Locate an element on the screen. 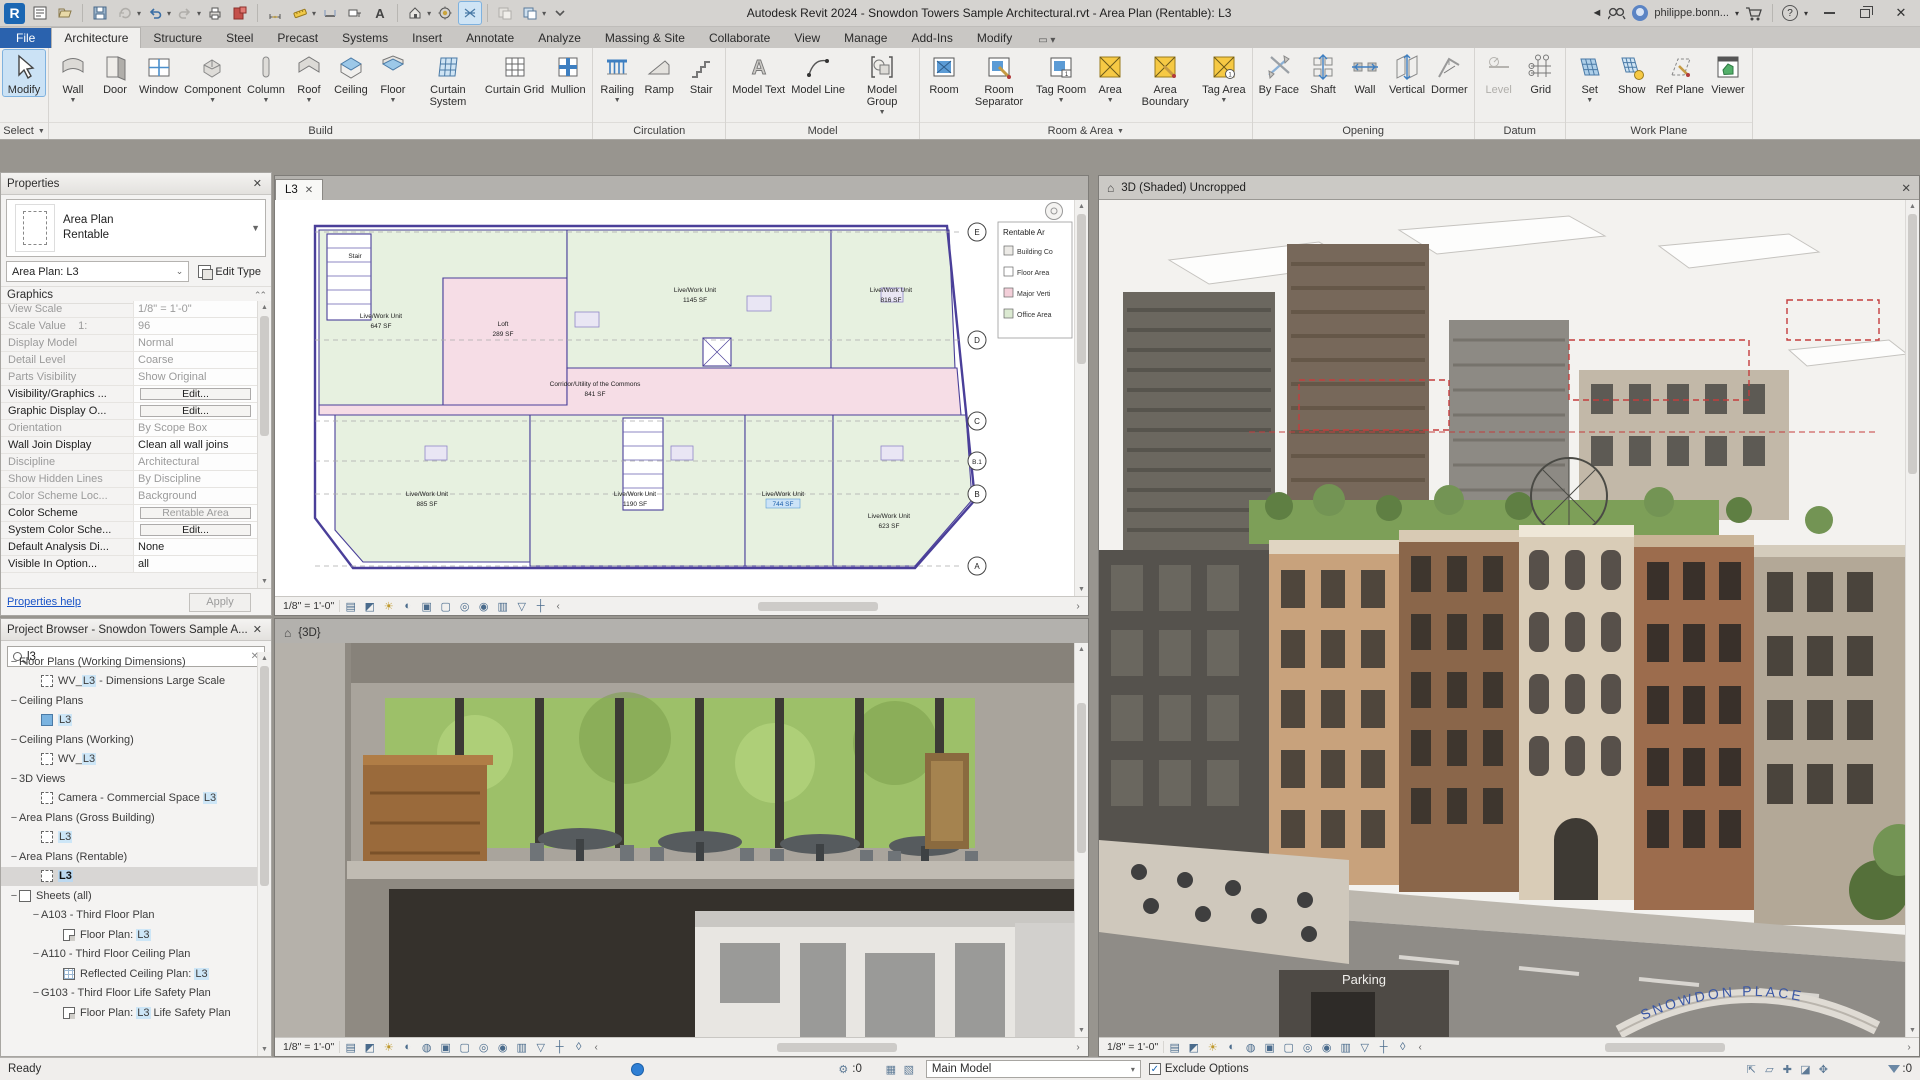 The width and height of the screenshot is (1920, 1080). vertical-button: Vertical is located at coordinates (1407, 73).